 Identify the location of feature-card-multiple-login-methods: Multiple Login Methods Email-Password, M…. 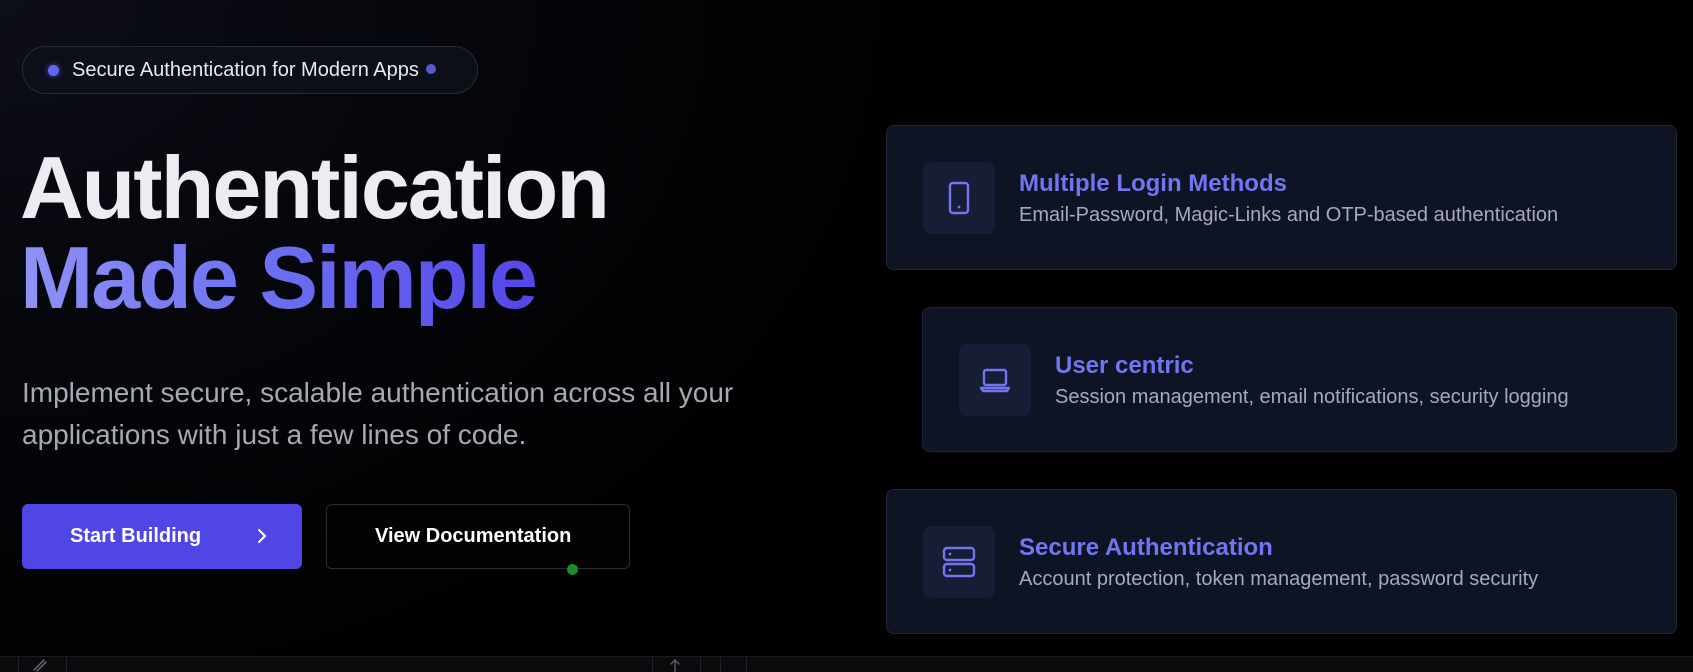
(1281, 197).